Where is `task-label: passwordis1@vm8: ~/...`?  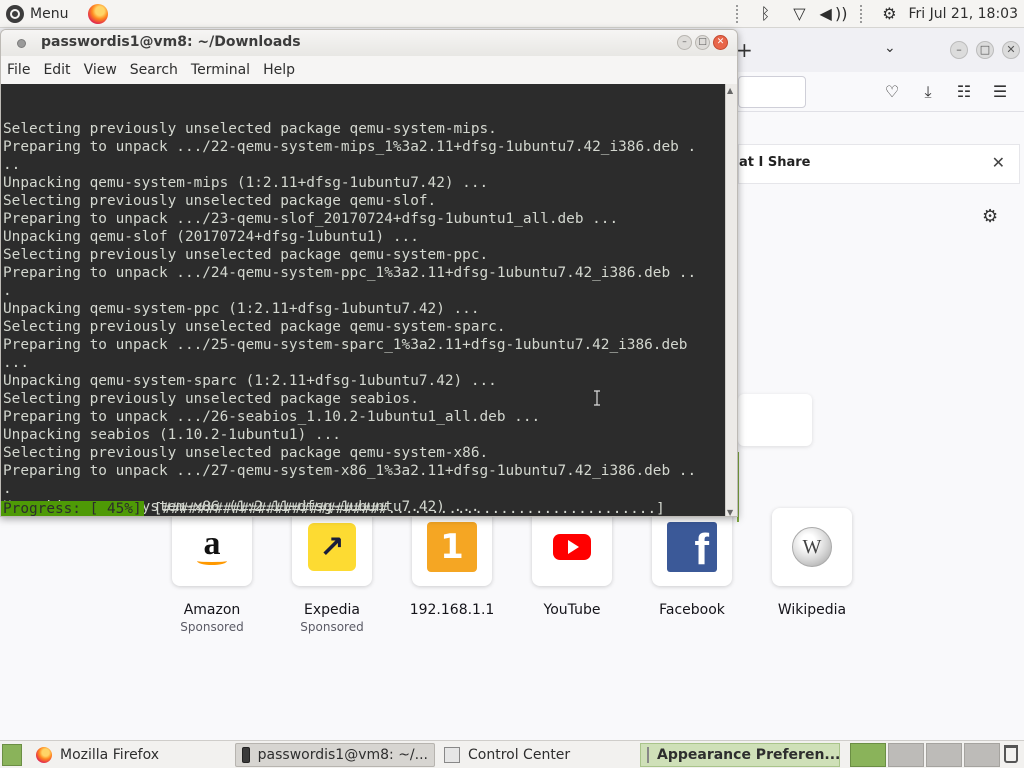
task-label: passwordis1@vm8: ~/... is located at coordinates (342, 755).